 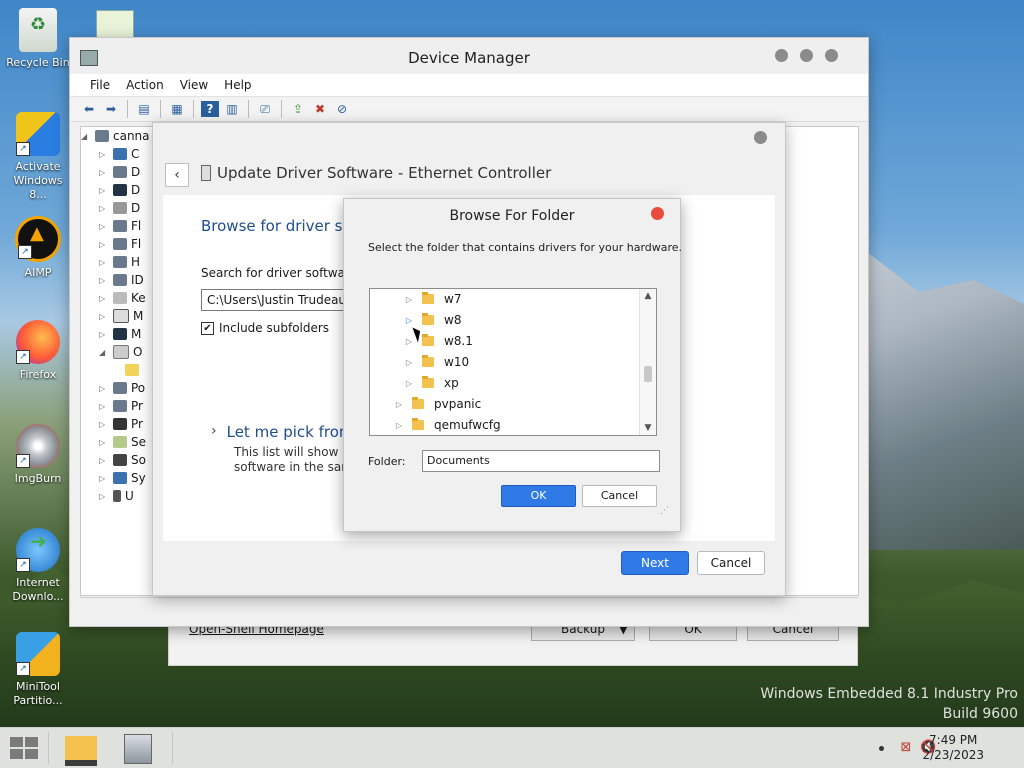 I want to click on action-pane-icon: ▥, so click(x=232, y=109).